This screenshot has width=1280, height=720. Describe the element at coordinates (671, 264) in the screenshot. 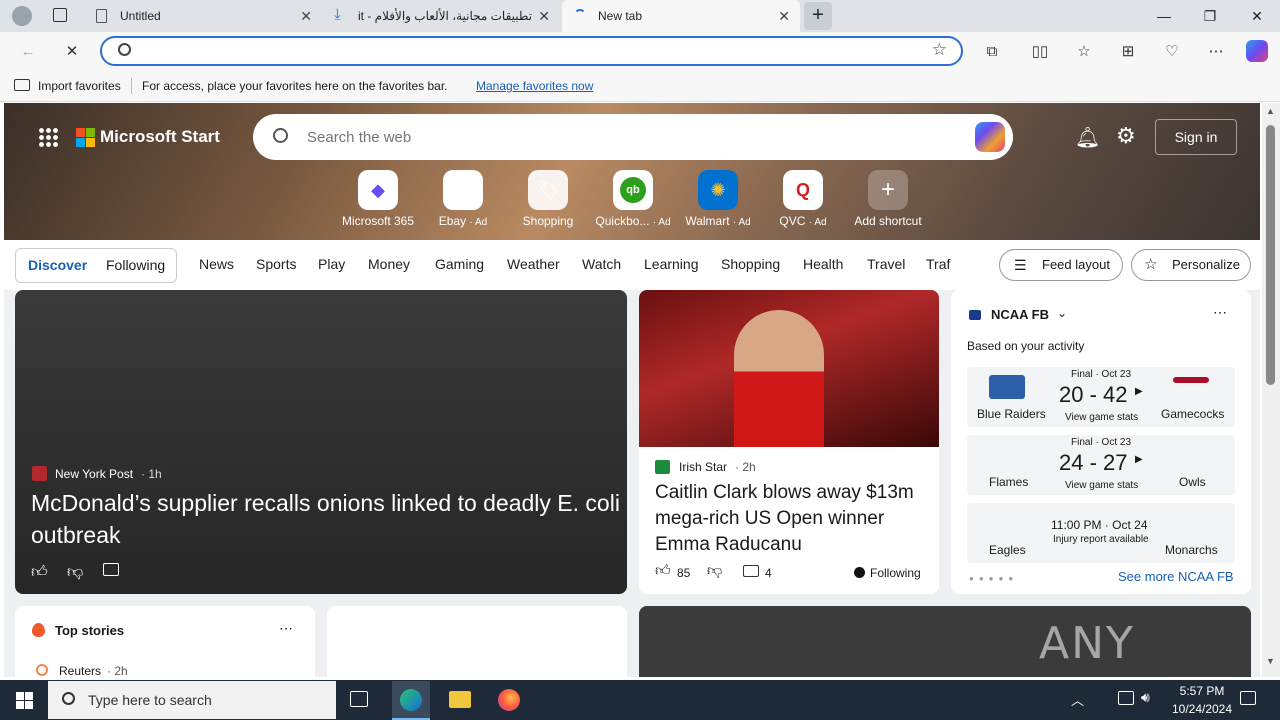

I see `nav-learning: Learning` at that location.